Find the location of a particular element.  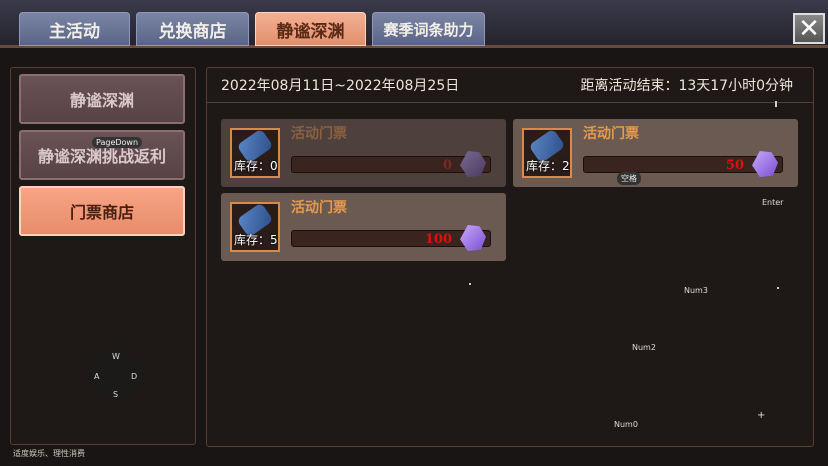

tab-season-boost: 赛季词条助力 is located at coordinates (428, 29).